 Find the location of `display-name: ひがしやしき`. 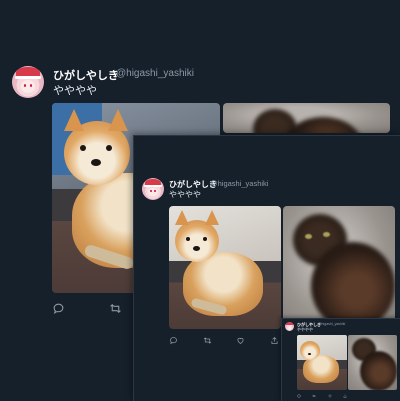

display-name: ひがしやしき is located at coordinates (86, 75).